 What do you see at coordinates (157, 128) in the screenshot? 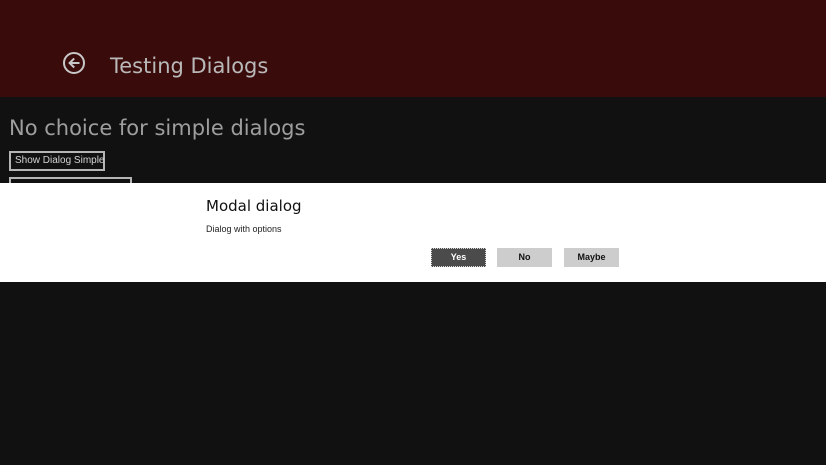
I see `section-heading: No choice for simple dialogs` at bounding box center [157, 128].